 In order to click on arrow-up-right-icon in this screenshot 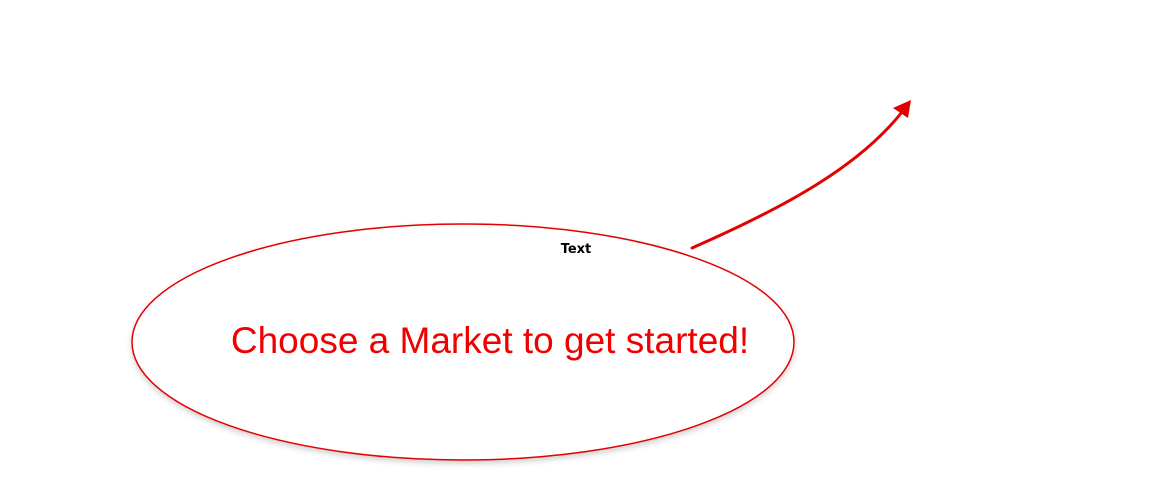, I will do `click(800, 175)`.